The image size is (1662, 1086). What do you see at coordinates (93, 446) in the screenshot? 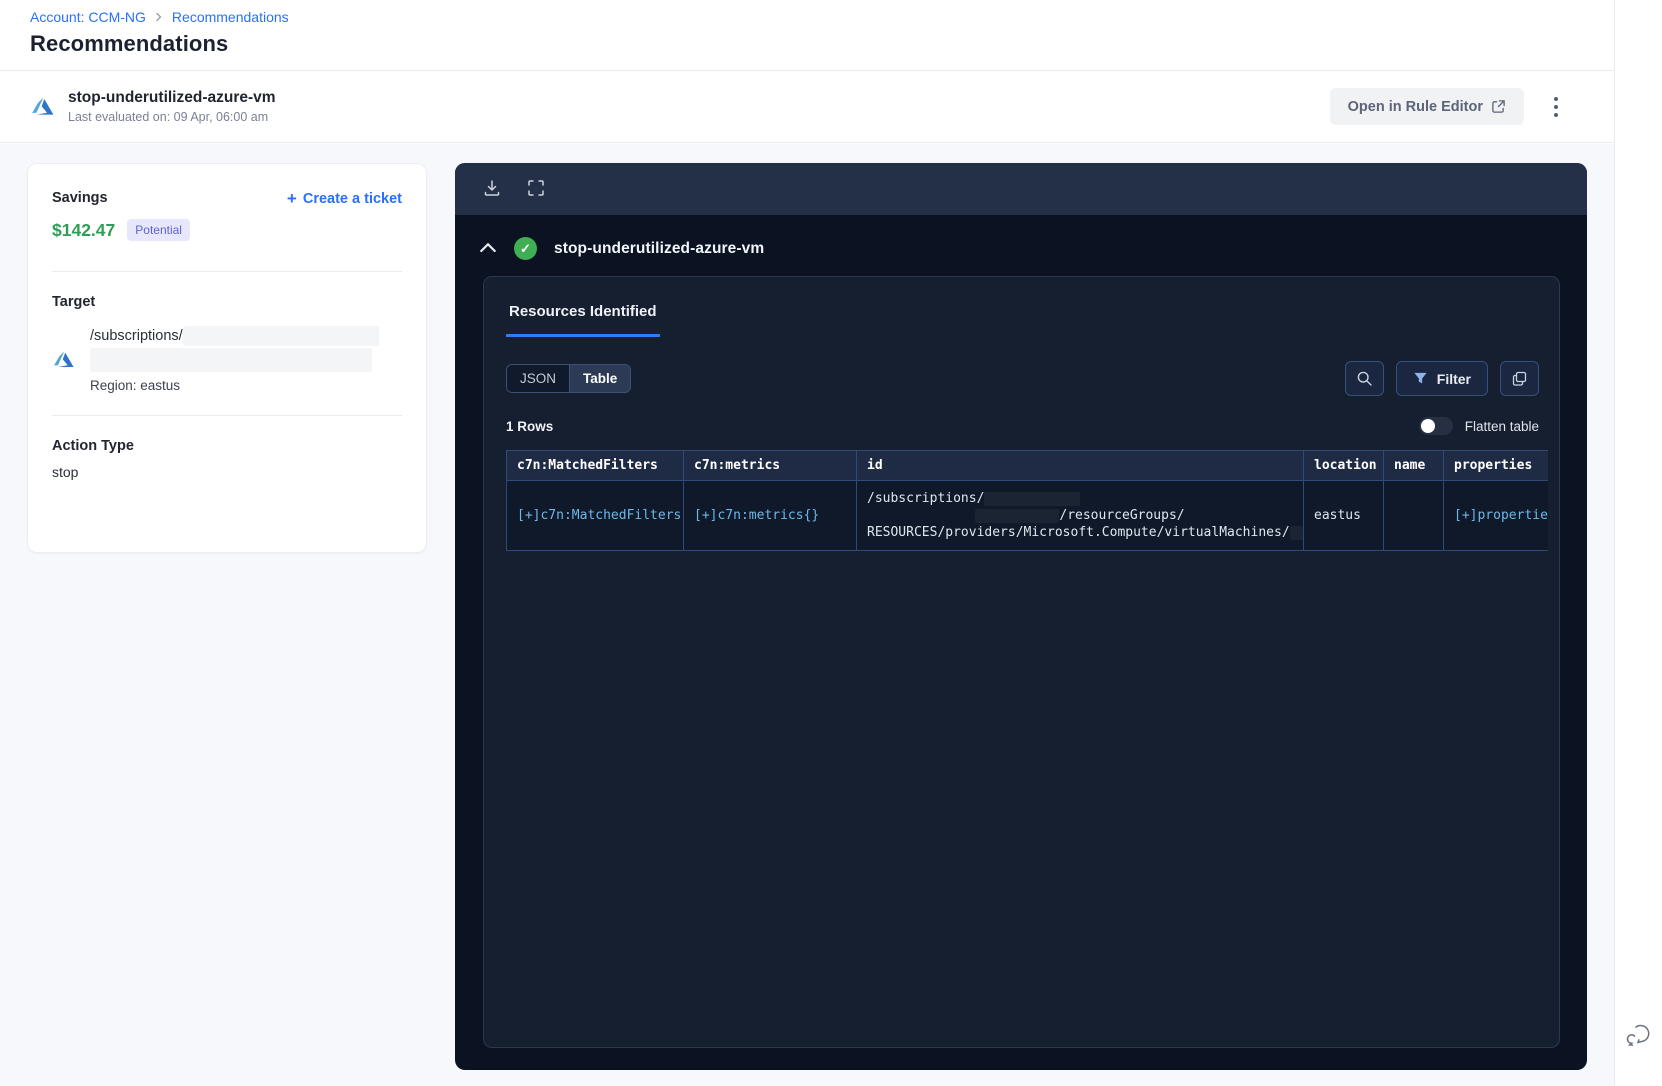
I see `action-type-label: Action Type` at bounding box center [93, 446].